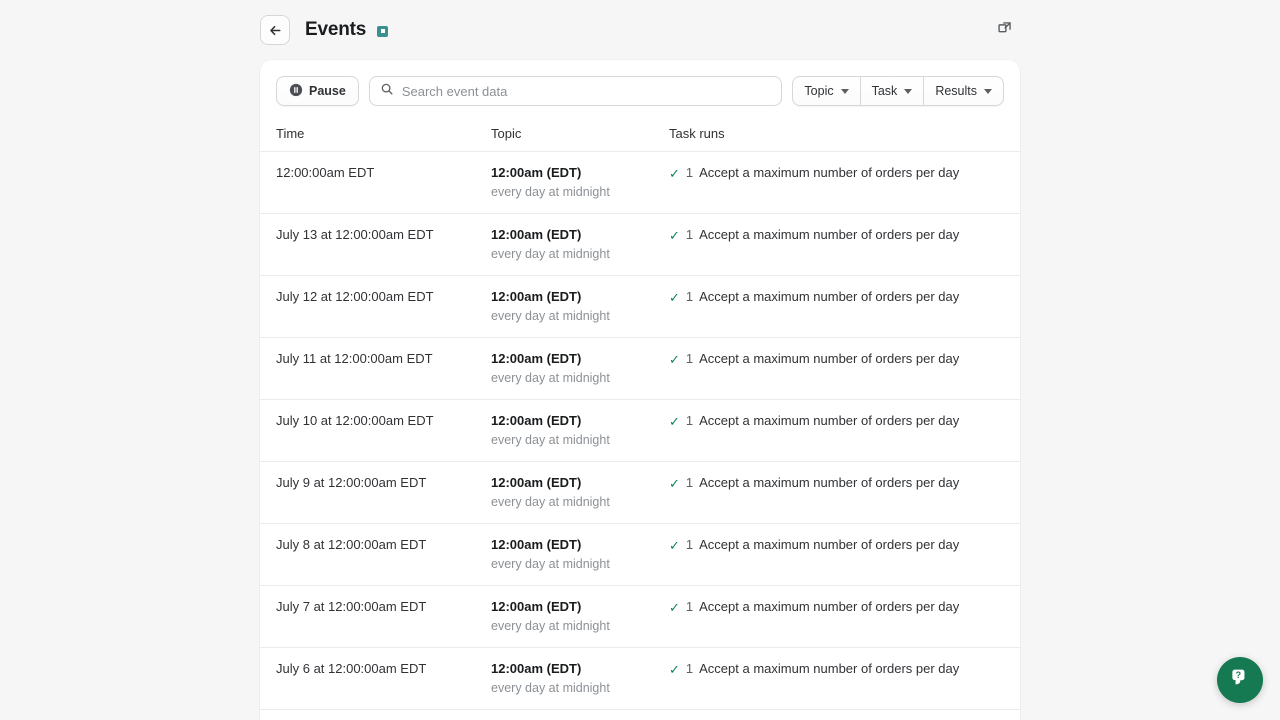  What do you see at coordinates (325, 172) in the screenshot?
I see `cell-time: 12:00:00am EDT` at bounding box center [325, 172].